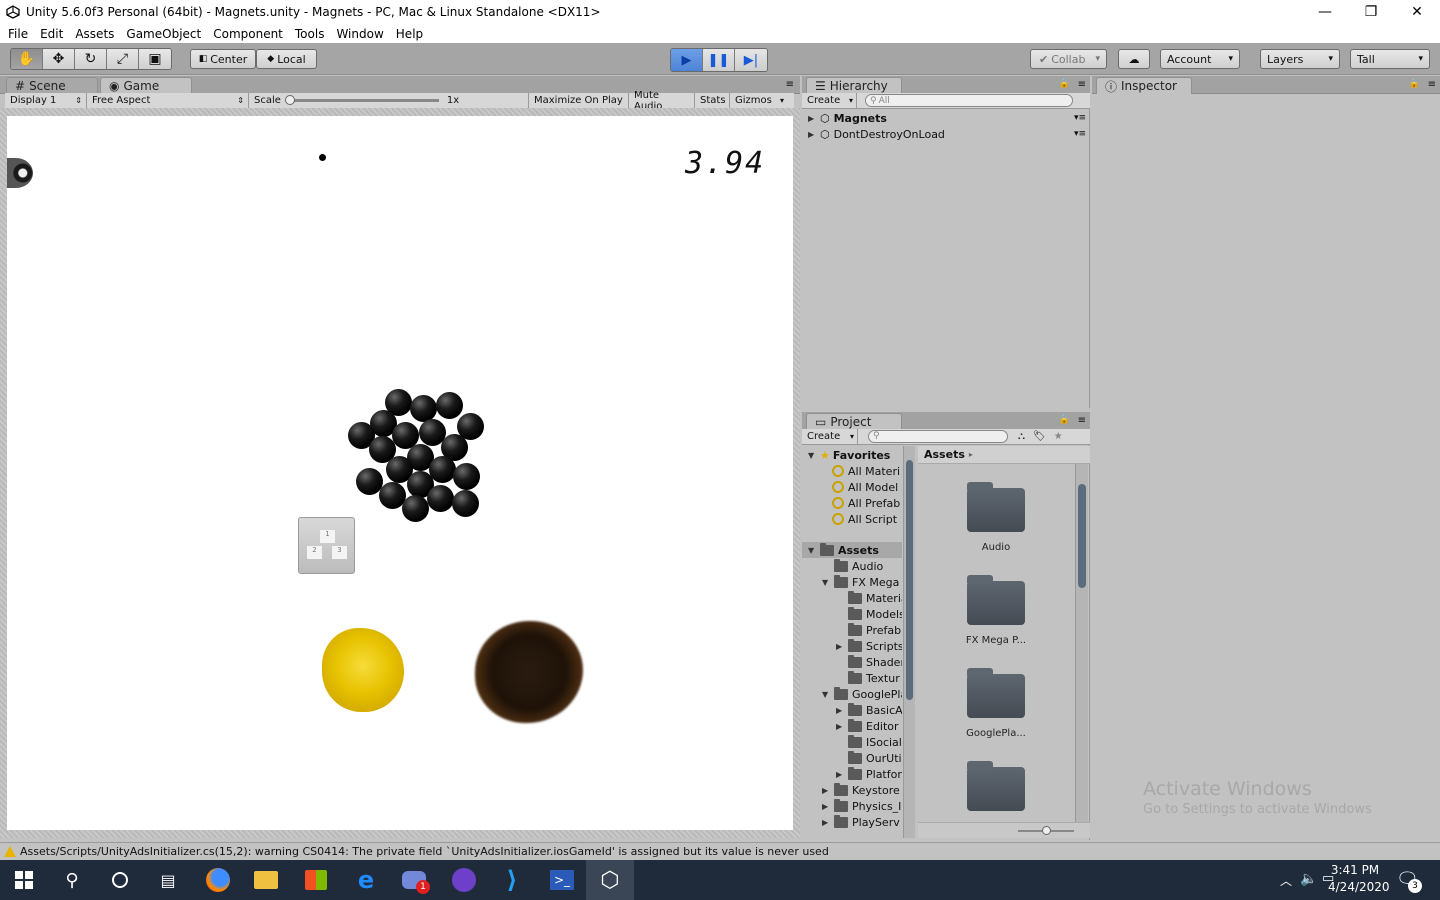 The width and height of the screenshot is (1440, 900). I want to click on asset-tree-item: Models, so click(869, 614).